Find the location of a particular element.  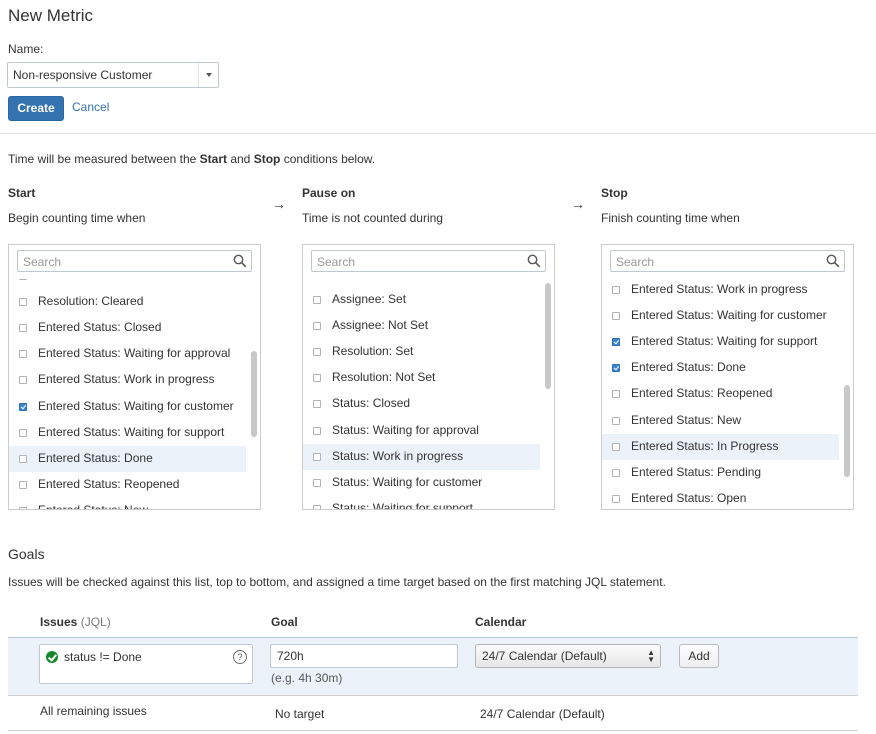

cancel-link: Cancel is located at coordinates (90, 107).